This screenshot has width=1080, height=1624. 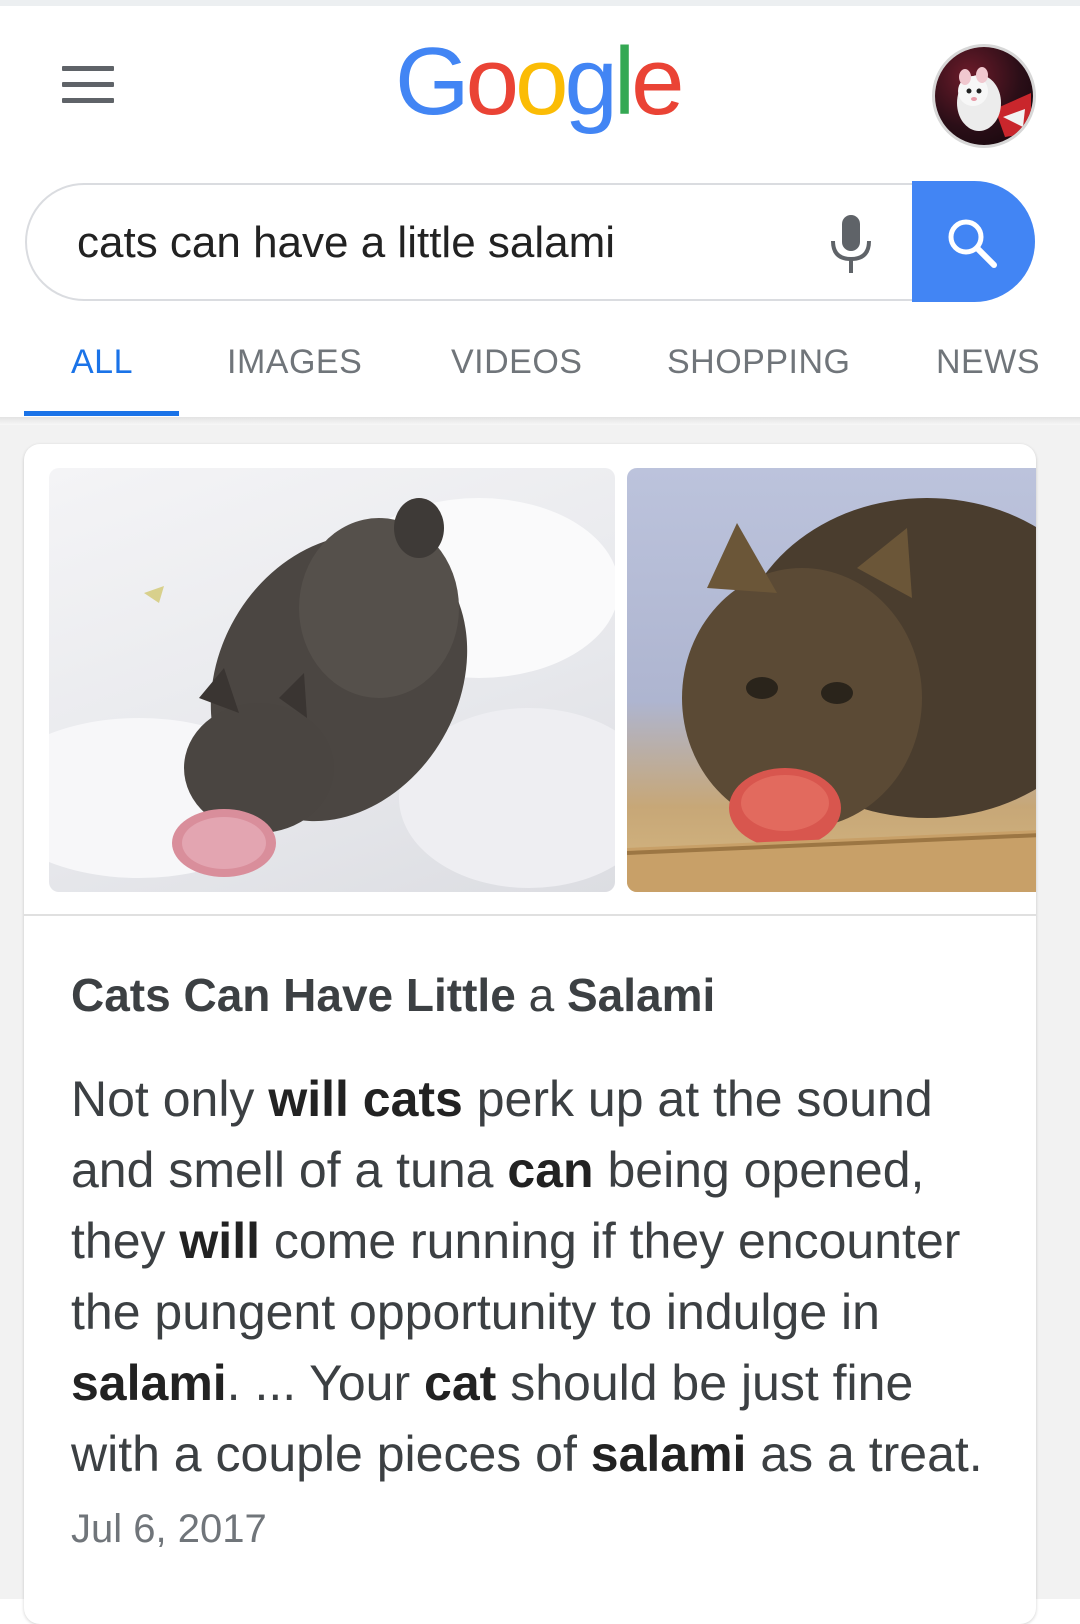 What do you see at coordinates (102, 362) in the screenshot?
I see `tab-all: ALL` at bounding box center [102, 362].